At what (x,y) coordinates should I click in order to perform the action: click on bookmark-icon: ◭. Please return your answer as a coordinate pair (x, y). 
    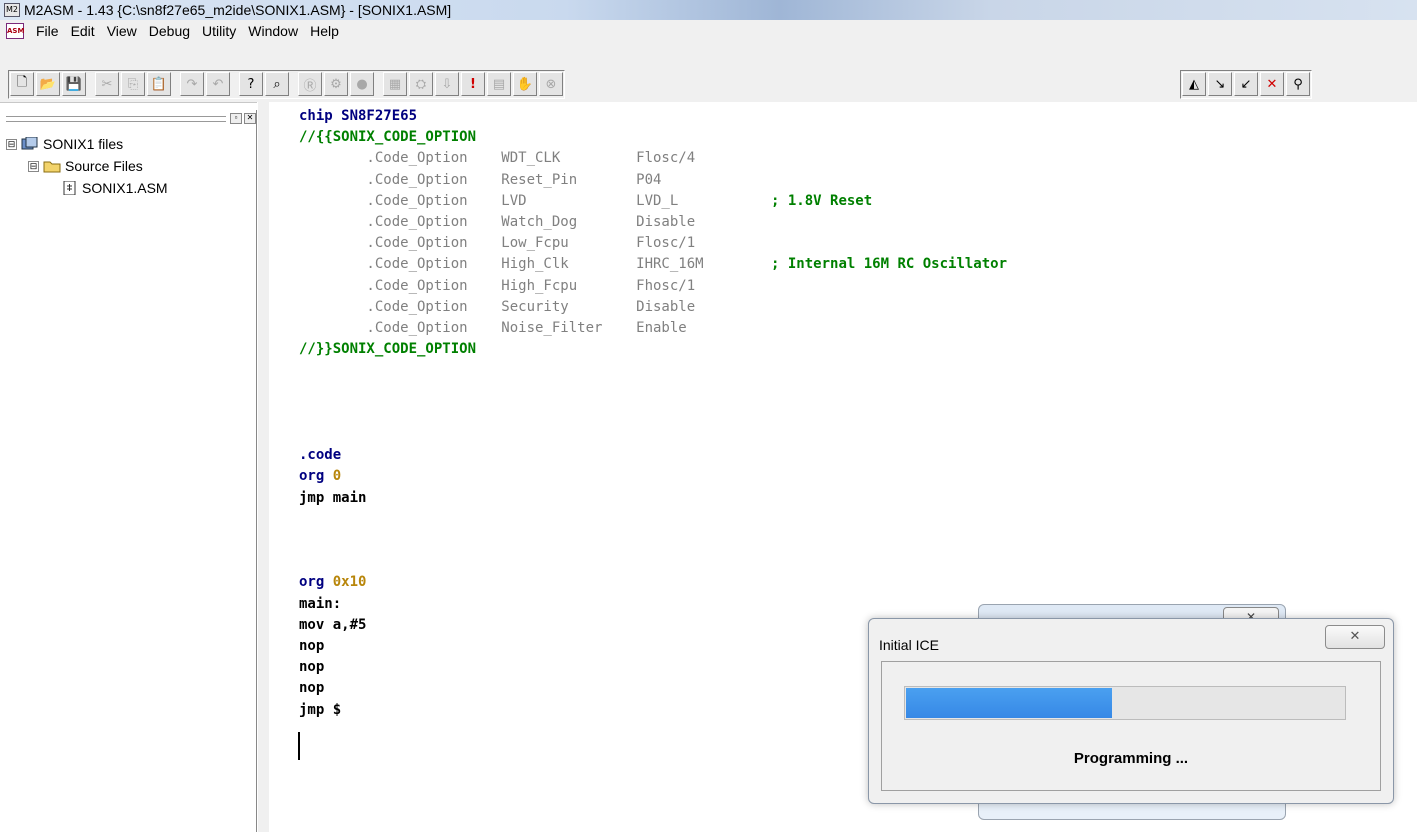
    Looking at the image, I should click on (1194, 84).